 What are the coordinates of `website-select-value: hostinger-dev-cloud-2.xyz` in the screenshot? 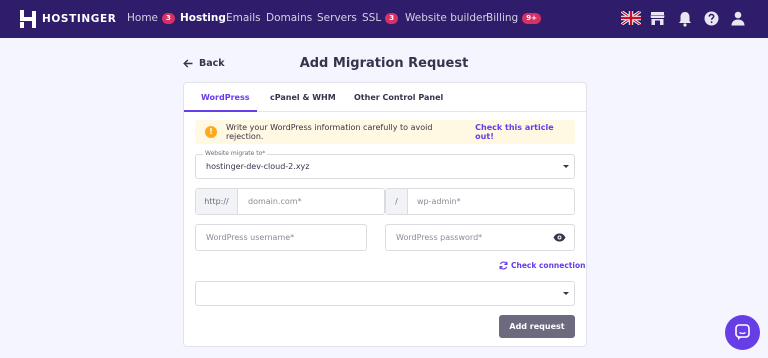 It's located at (258, 166).